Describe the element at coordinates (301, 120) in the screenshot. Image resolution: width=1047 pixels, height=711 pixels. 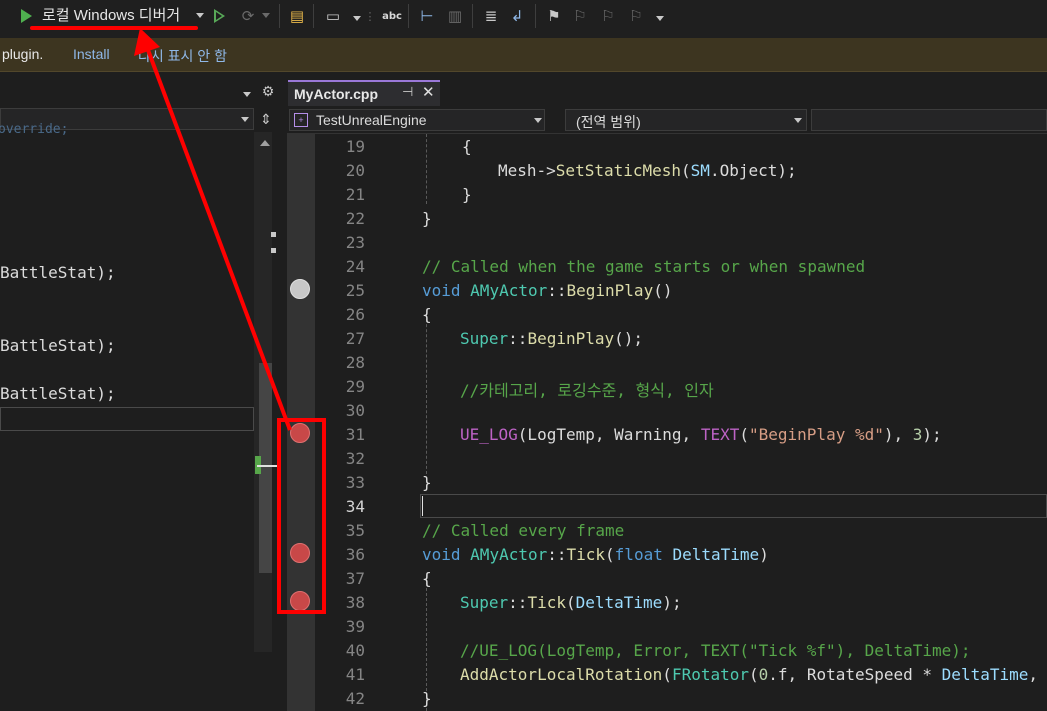
I see `cpp-project-icon: +` at that location.